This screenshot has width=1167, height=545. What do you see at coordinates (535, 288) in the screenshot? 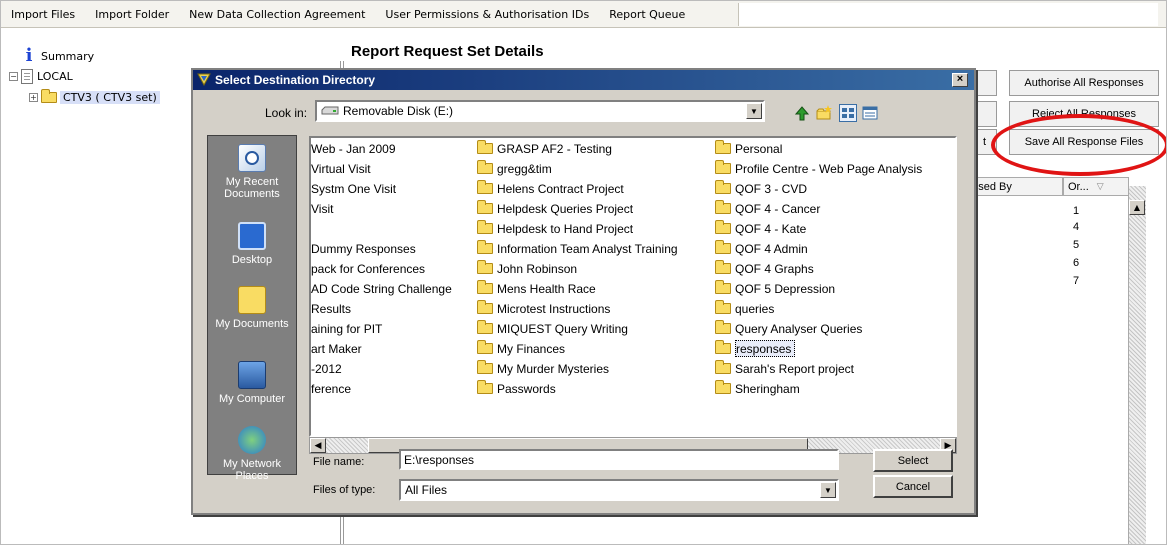
I see `list-item: Mens Health Race` at bounding box center [535, 288].